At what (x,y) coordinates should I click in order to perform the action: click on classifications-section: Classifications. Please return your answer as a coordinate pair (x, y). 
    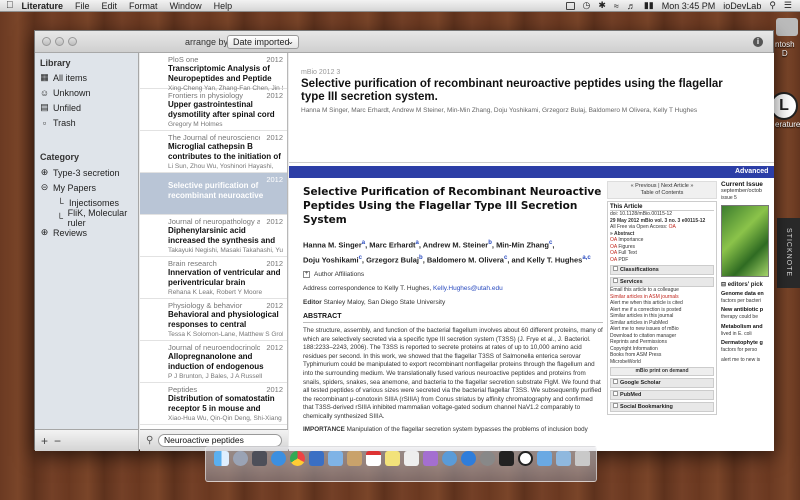
    Looking at the image, I should click on (662, 270).